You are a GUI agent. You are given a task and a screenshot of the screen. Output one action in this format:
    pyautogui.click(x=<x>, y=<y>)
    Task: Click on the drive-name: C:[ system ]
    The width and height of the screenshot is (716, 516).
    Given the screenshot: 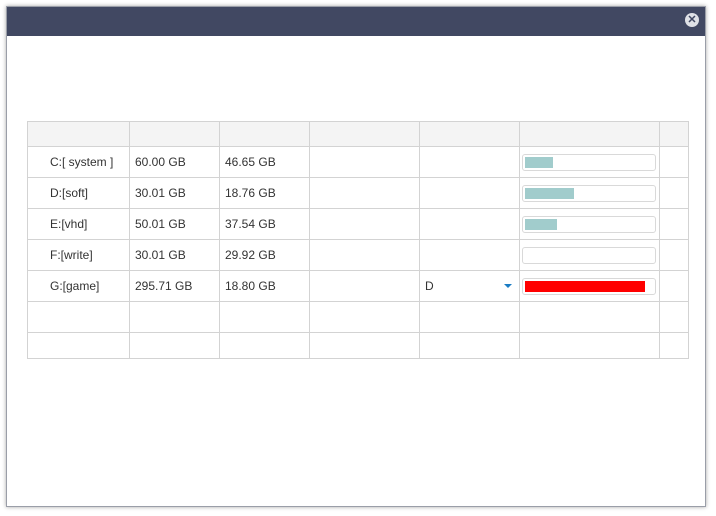 What is the action you would take?
    pyautogui.click(x=79, y=162)
    